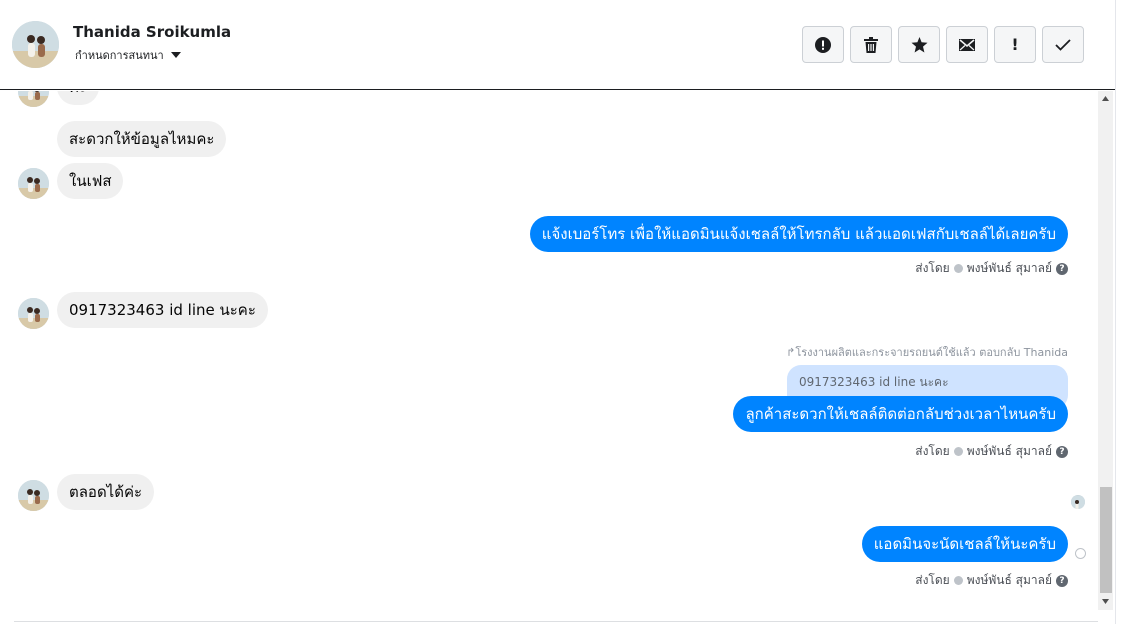 This screenshot has height=624, width=1123. I want to click on sent-status-icon, so click(1080, 553).